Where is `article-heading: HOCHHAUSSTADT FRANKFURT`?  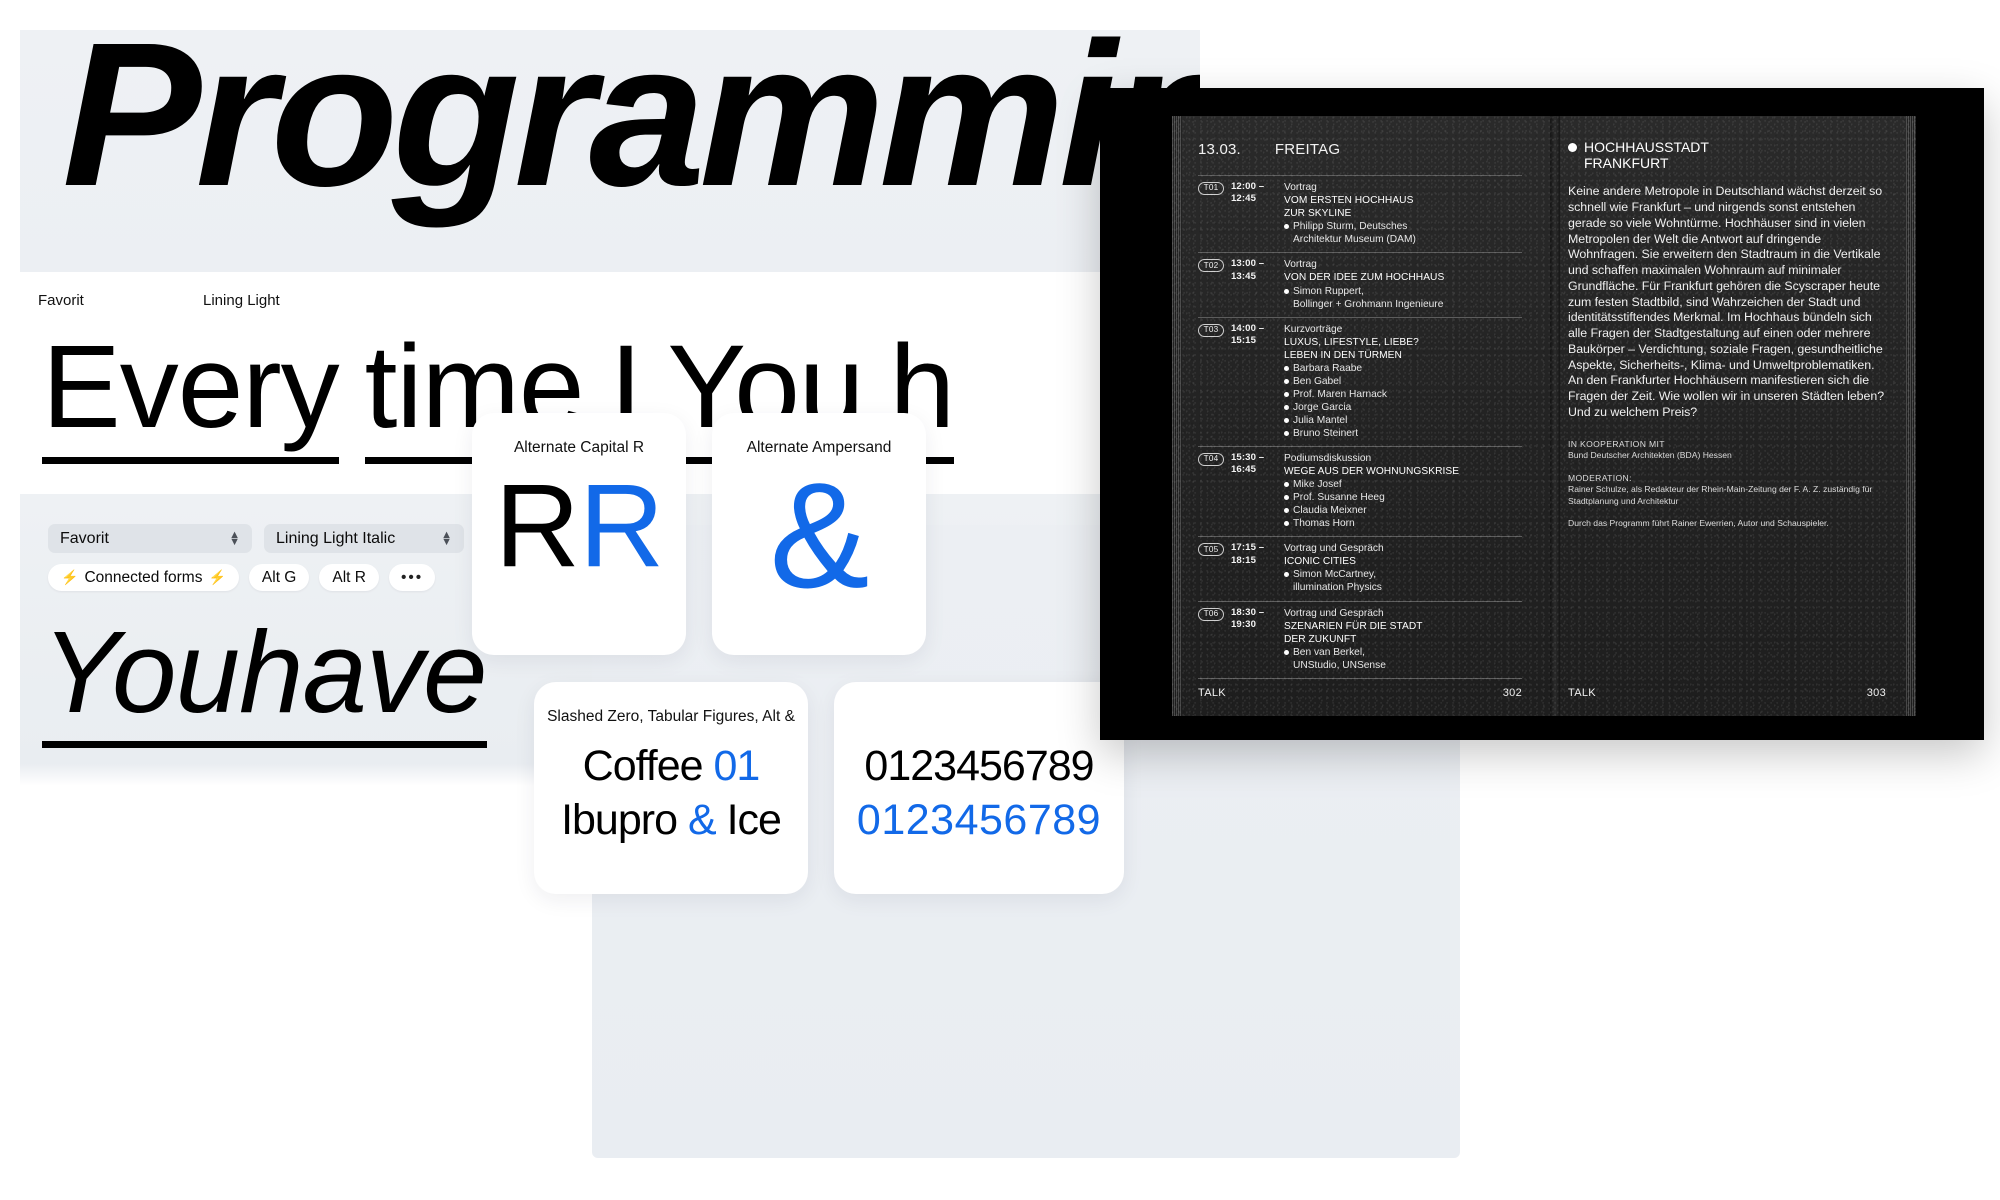
article-heading: HOCHHAUSSTADT FRANKFURT is located at coordinates (1727, 155).